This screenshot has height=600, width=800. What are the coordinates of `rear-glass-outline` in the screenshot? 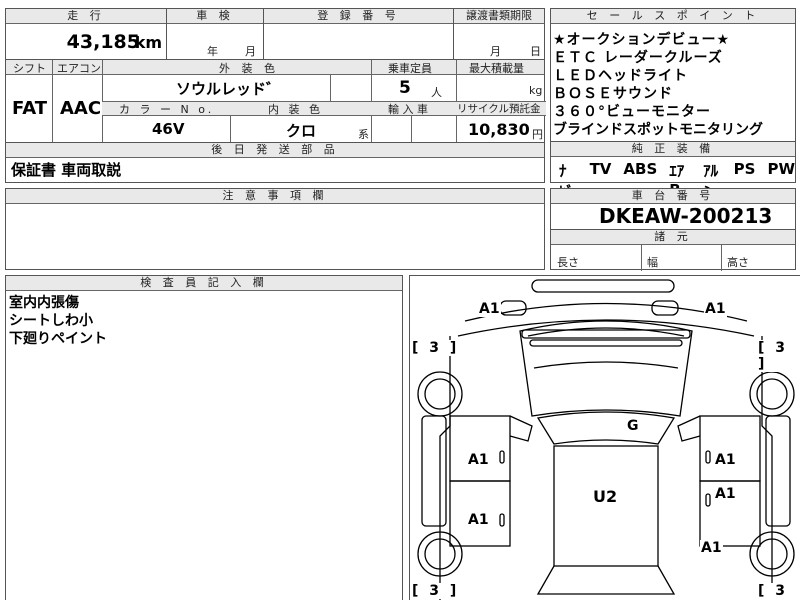 It's located at (606, 580).